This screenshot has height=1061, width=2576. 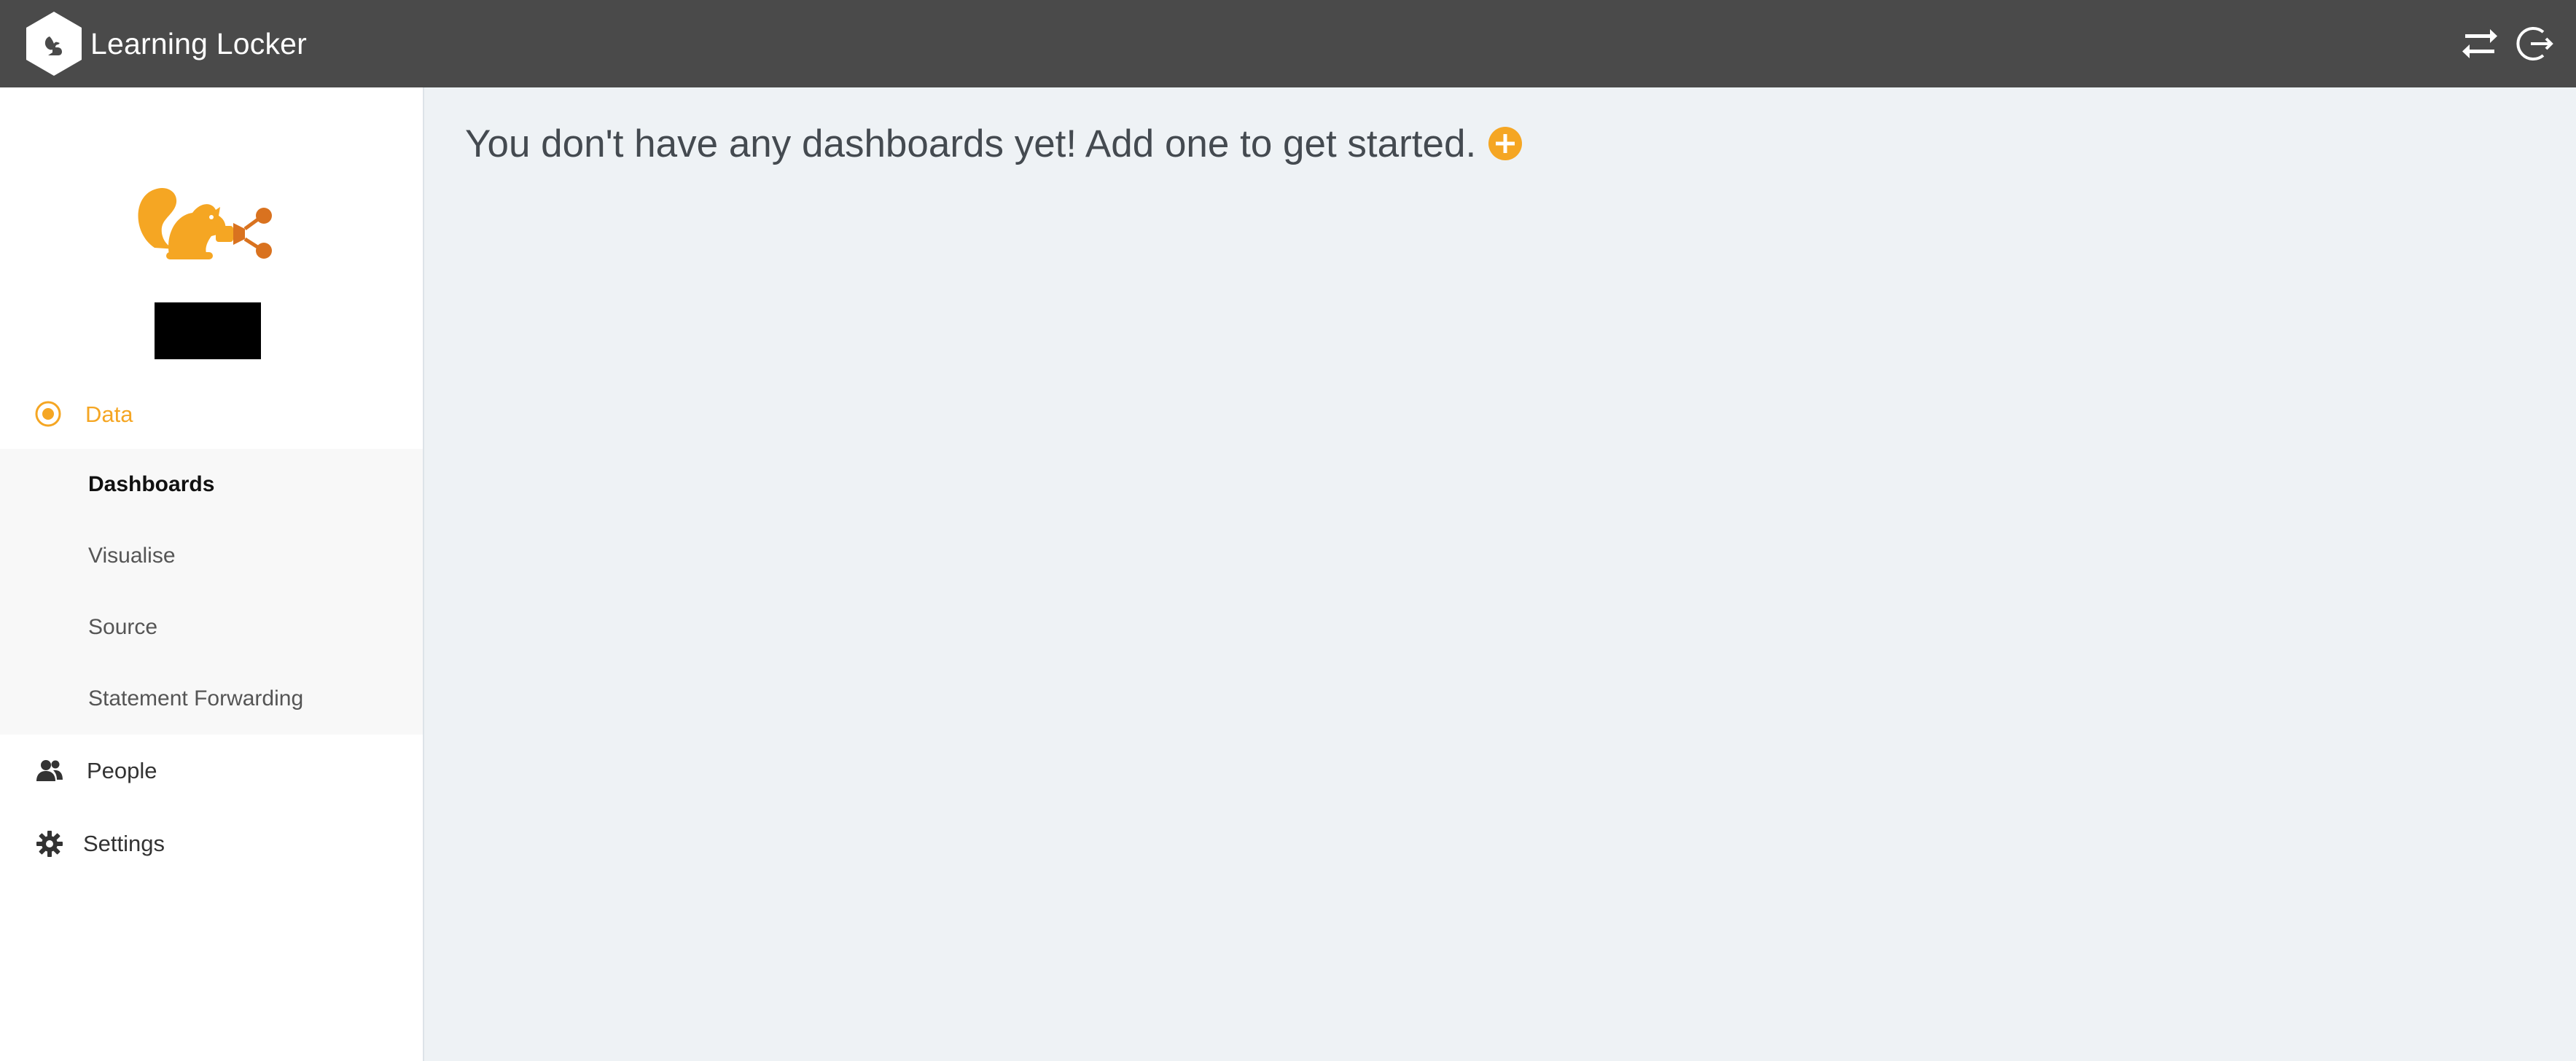 I want to click on sidebar-item-statement-forwarding: Statement Forwarding, so click(x=211, y=699).